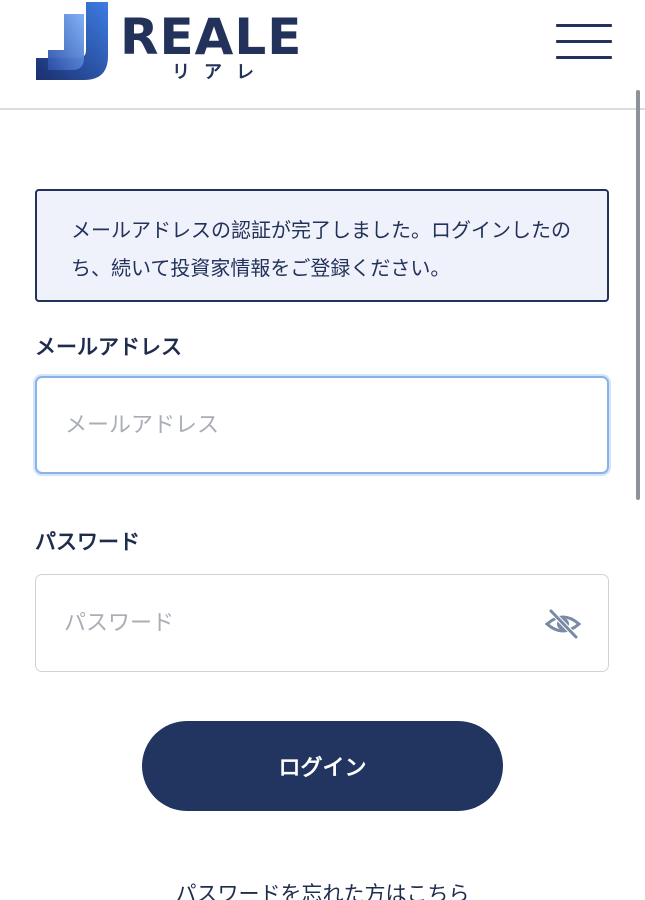 The height and width of the screenshot is (900, 645). I want to click on scrollbar, so click(638, 295).